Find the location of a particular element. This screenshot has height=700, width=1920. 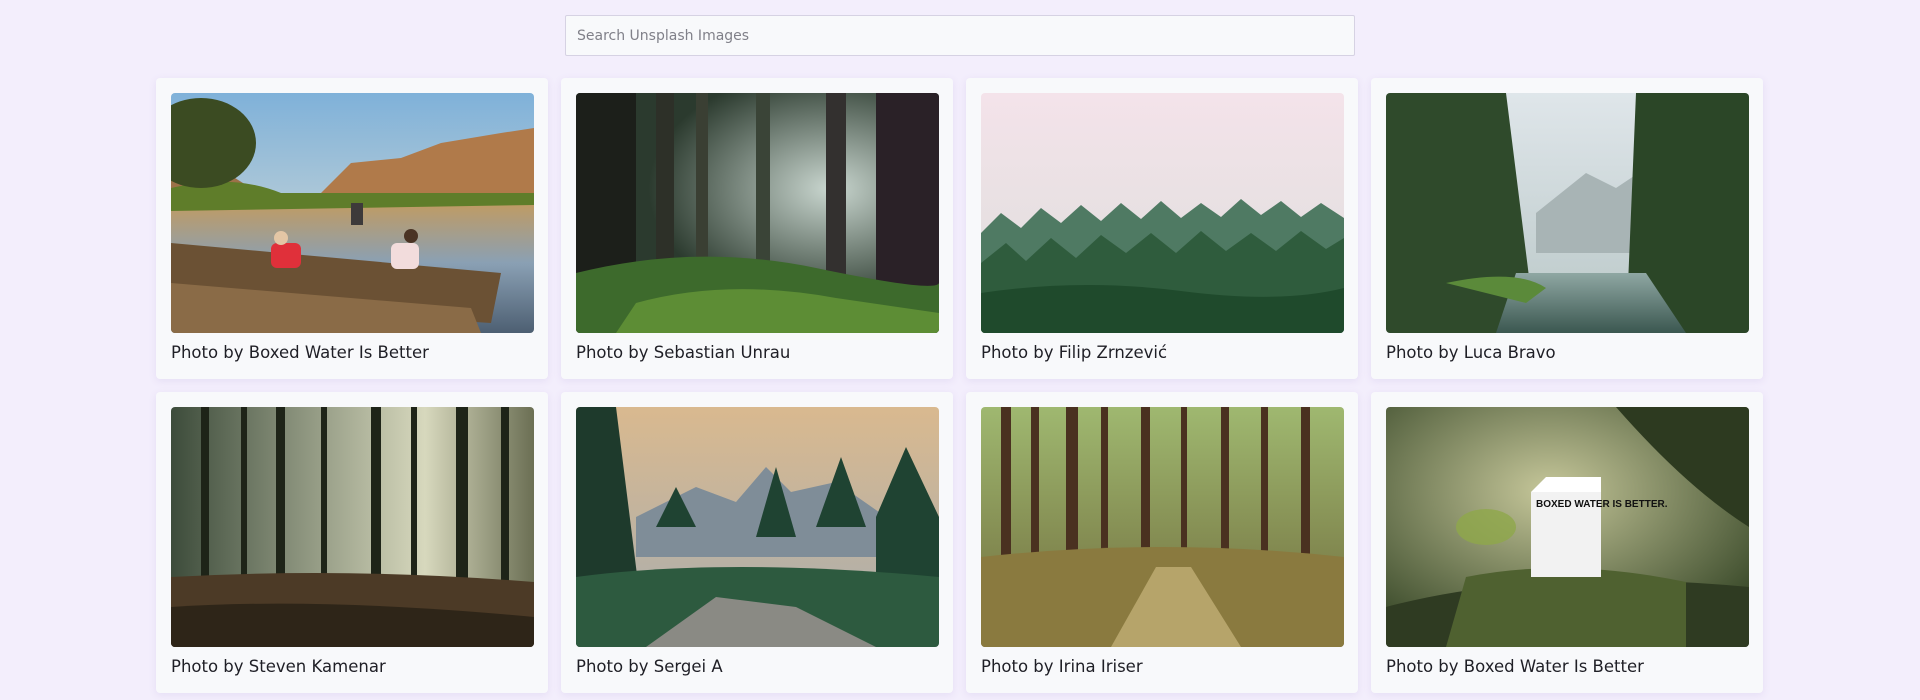

photo-card: Photo by Irina Iriser is located at coordinates (1162, 542).